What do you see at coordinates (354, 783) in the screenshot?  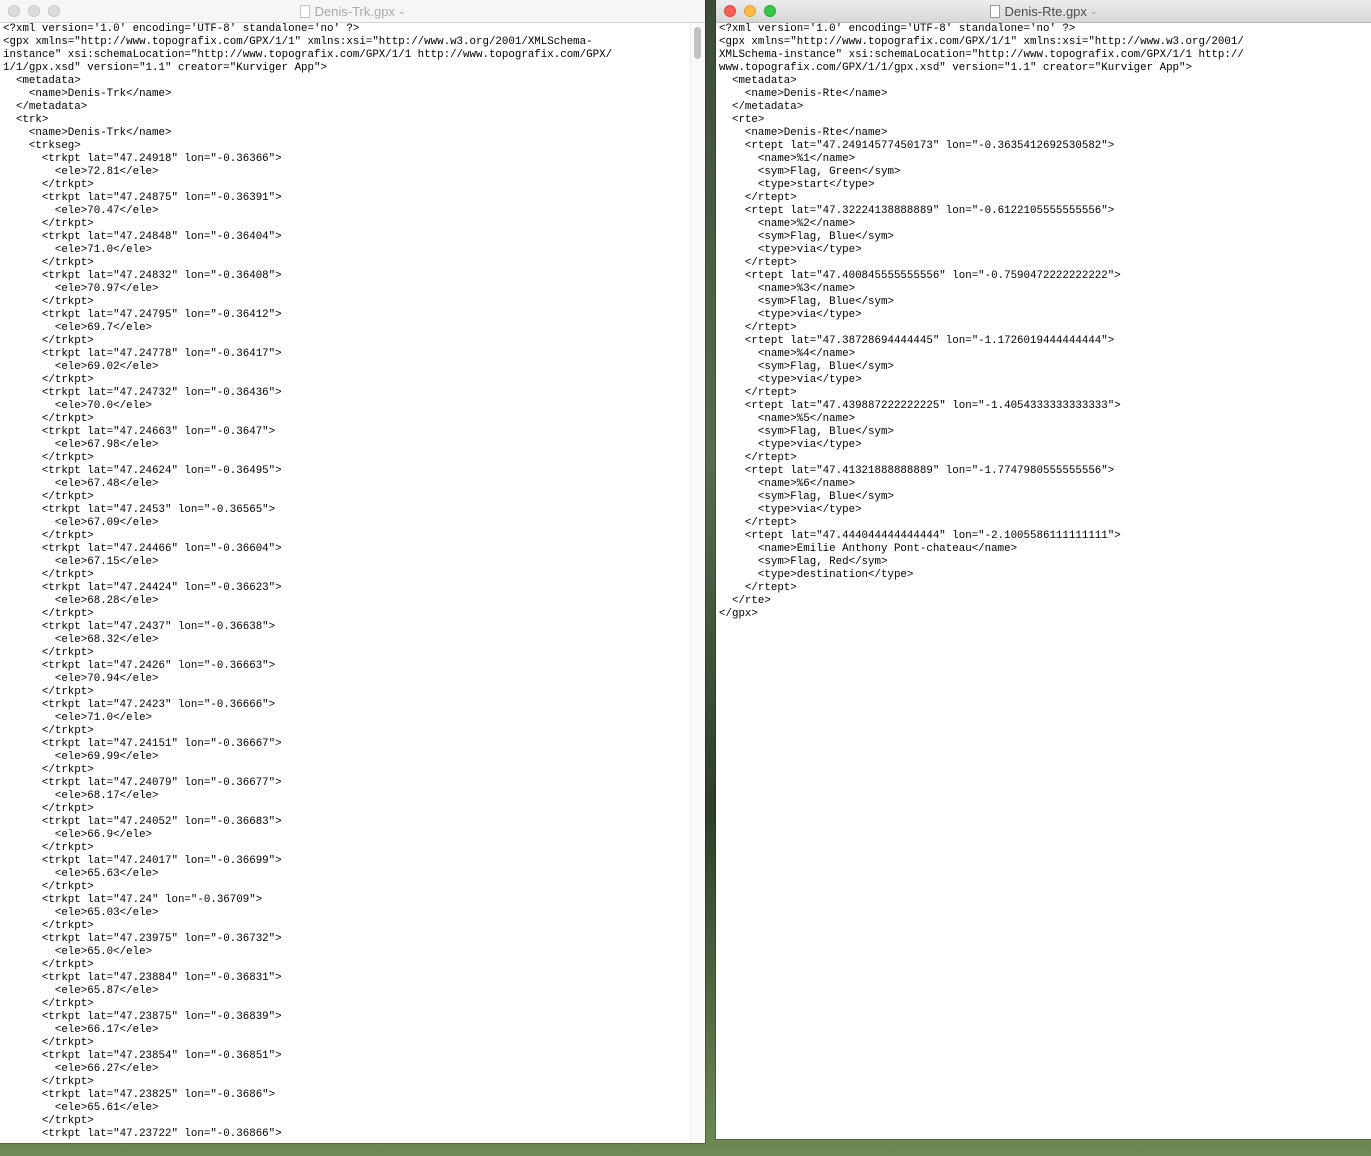 I see `code-line: <trkpt lat="47.24079" lon="-0.36677">` at bounding box center [354, 783].